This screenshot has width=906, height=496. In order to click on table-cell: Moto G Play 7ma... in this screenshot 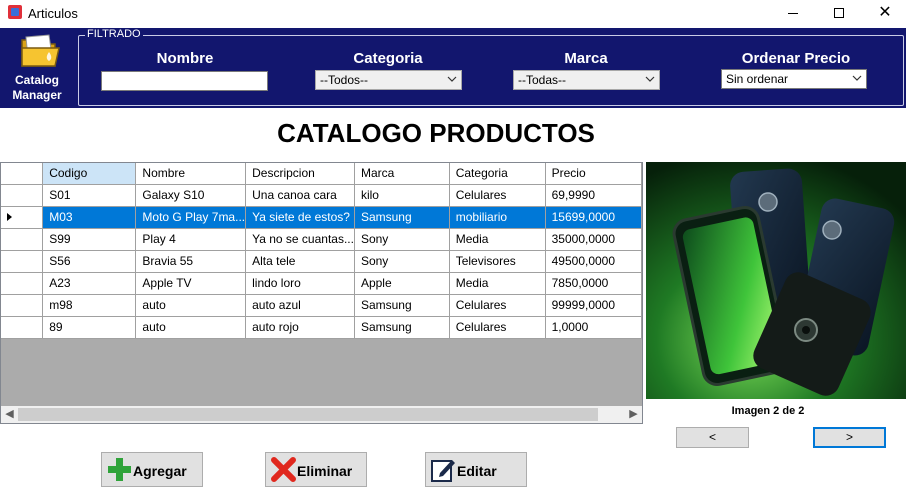, I will do `click(191, 217)`.